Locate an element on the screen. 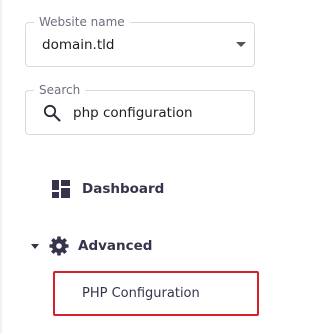 This screenshot has width=320, height=333. expand-triangle-icon is located at coordinates (35, 246).